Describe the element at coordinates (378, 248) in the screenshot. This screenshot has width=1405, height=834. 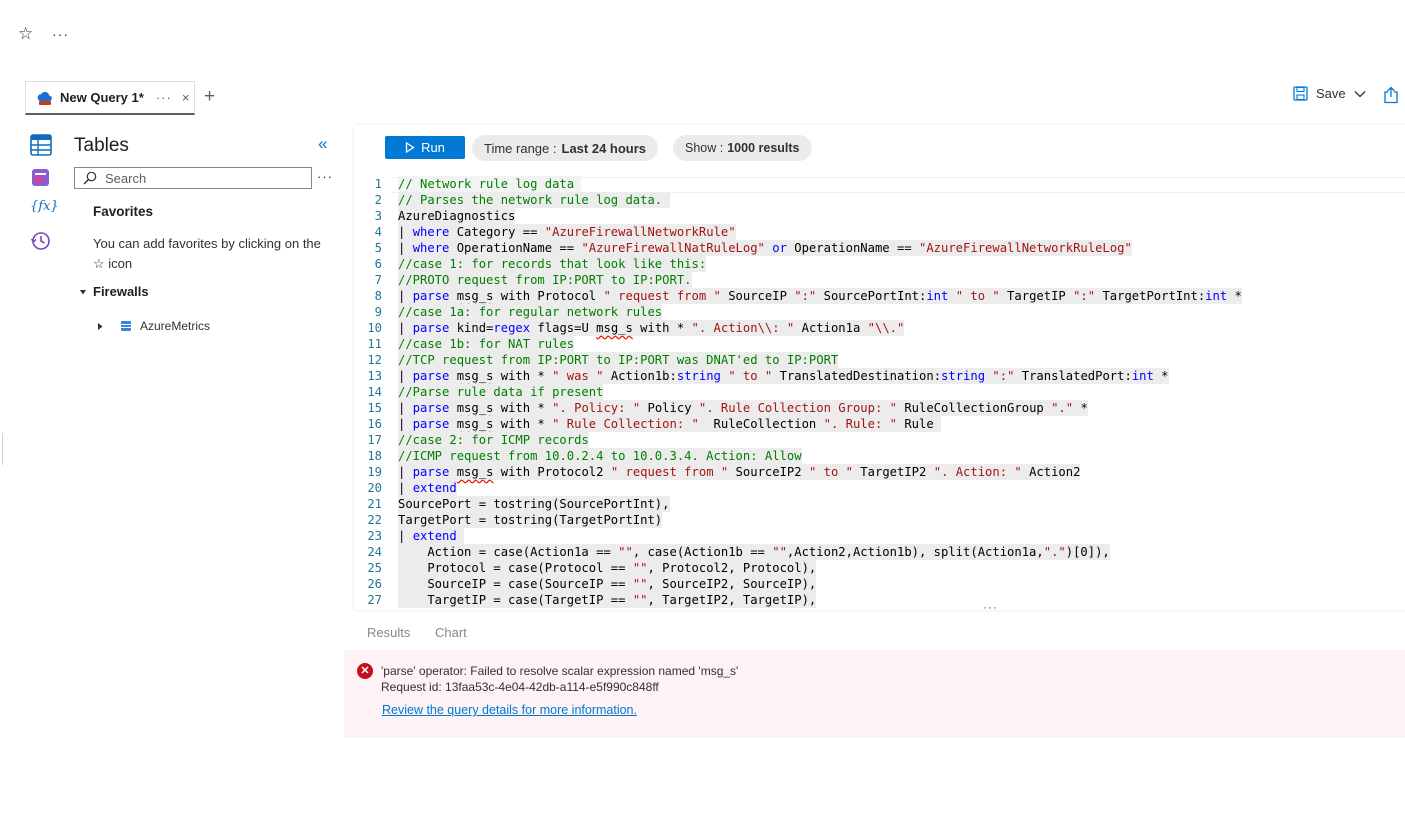
I see `line-number: 5` at that location.